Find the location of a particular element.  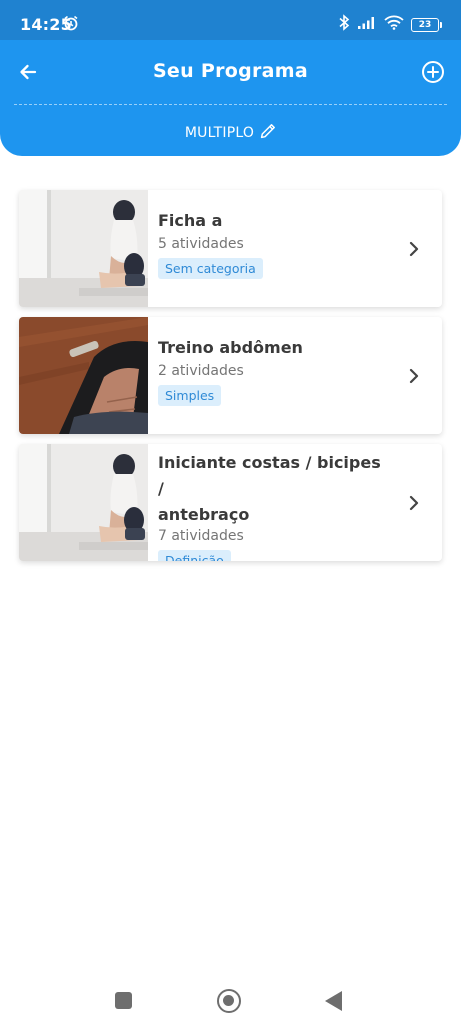

recent-apps-icon is located at coordinates (123, 1000).